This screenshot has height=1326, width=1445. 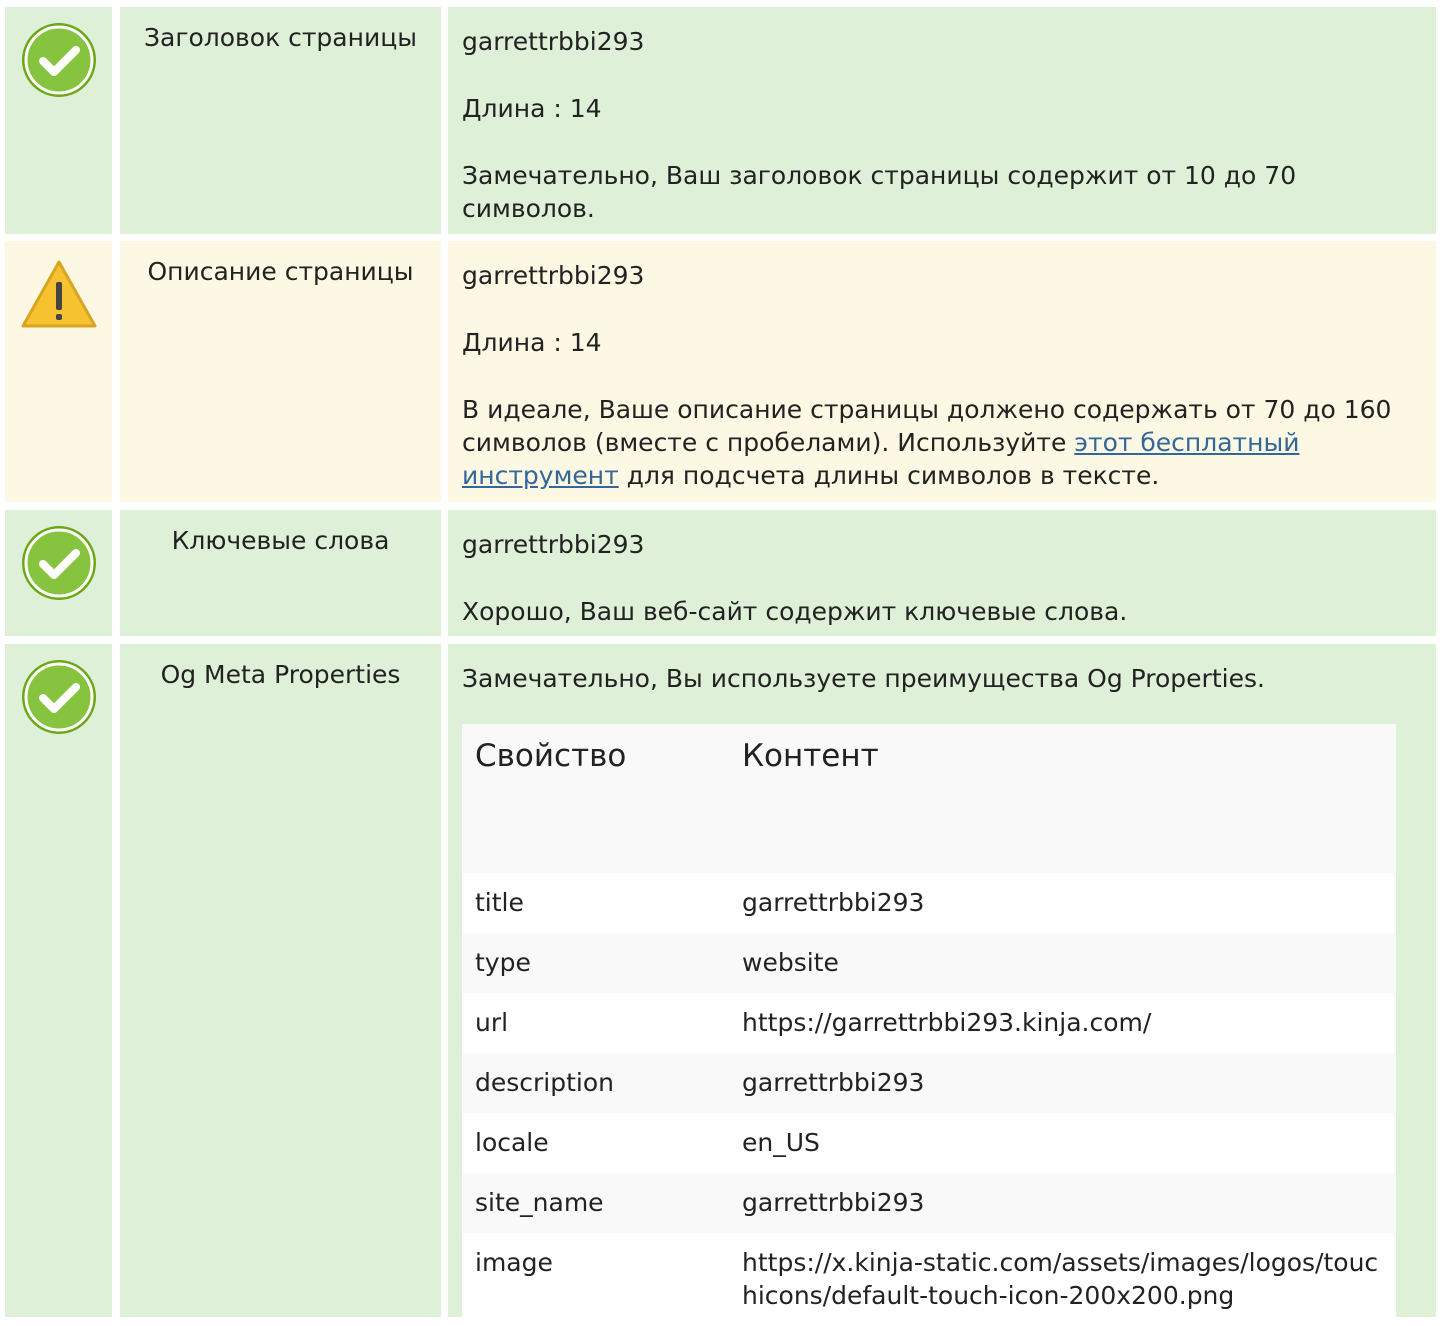 What do you see at coordinates (553, 544) in the screenshot?
I see `keywords-value: garrettrbbi293` at bounding box center [553, 544].